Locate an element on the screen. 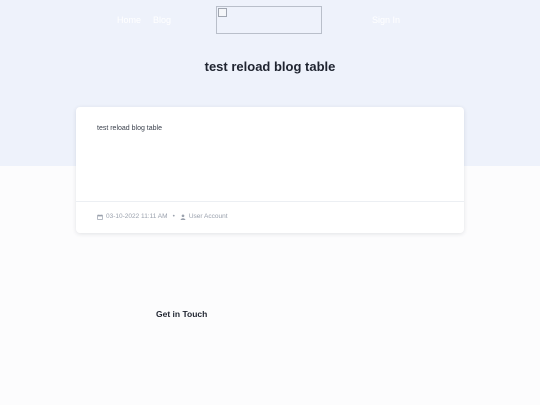 The height and width of the screenshot is (405, 540). site-logo is located at coordinates (269, 20).